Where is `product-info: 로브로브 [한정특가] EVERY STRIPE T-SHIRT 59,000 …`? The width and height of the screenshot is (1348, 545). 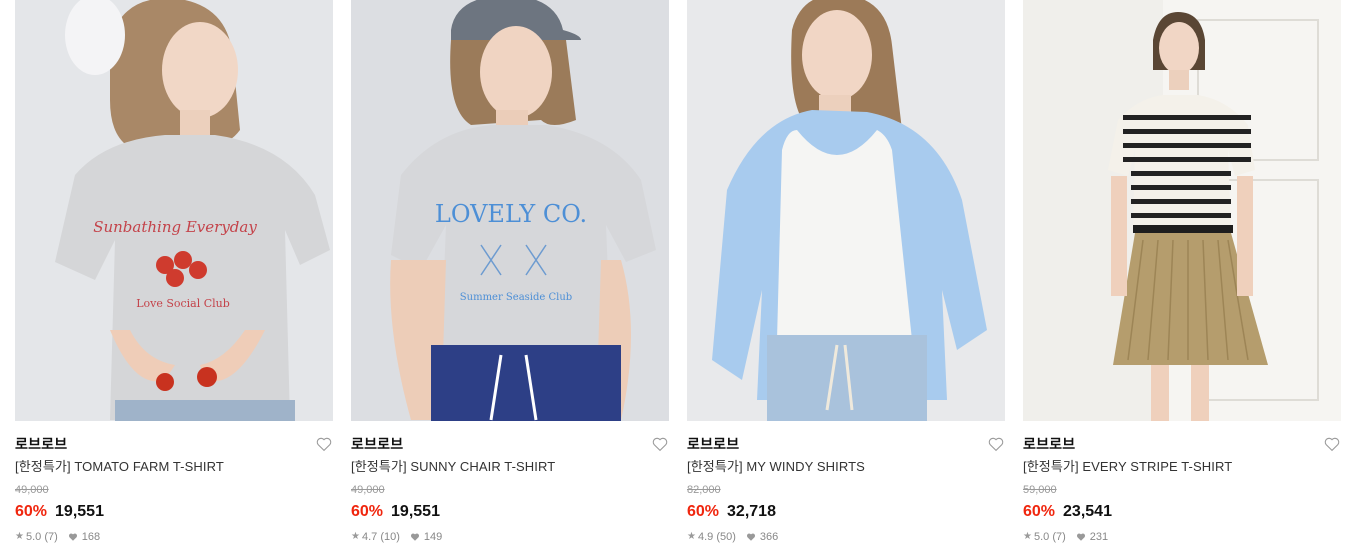 product-info: 로브로브 [한정특가] EVERY STRIPE T-SHIRT 59,000 … is located at coordinates (1182, 482).